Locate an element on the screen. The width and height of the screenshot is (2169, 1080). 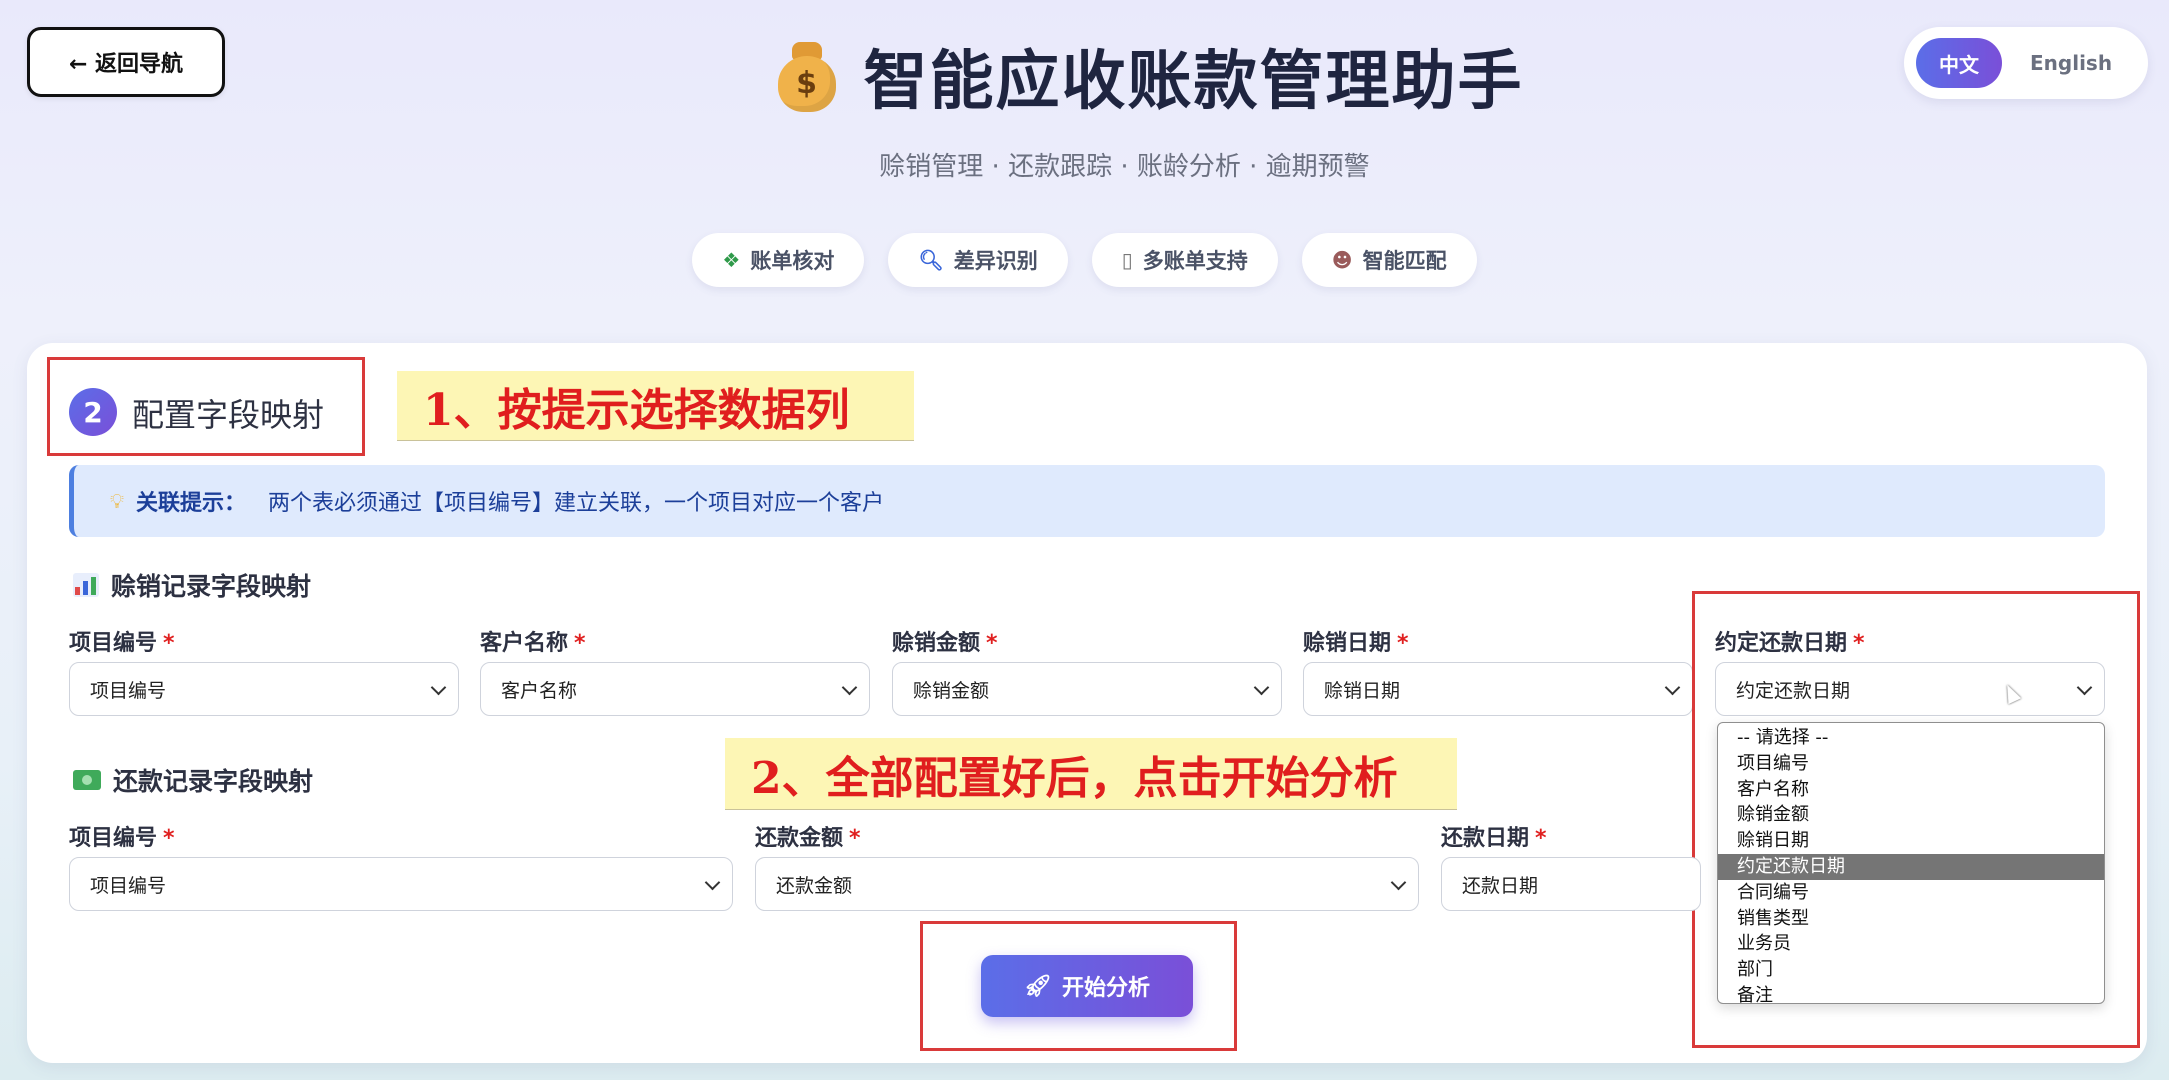
start-button-label: 开始分析 is located at coordinates (1105, 988).